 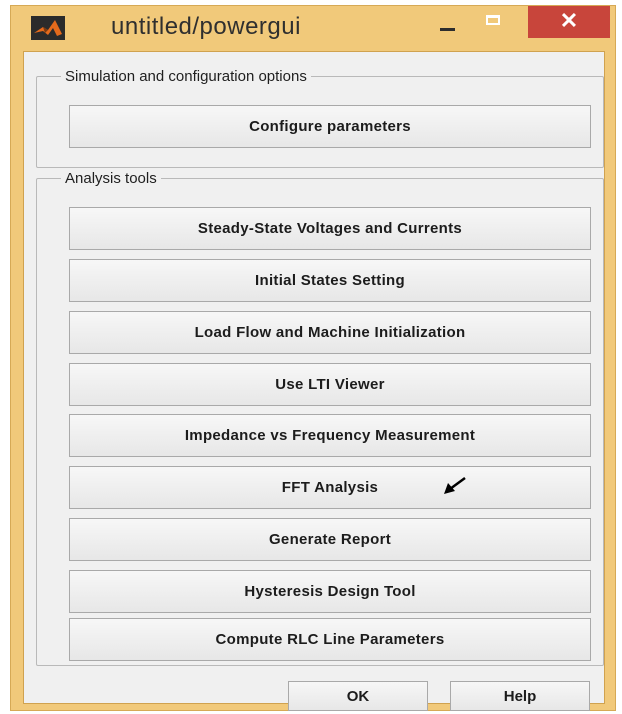 I want to click on close-button: ✕, so click(x=569, y=22).